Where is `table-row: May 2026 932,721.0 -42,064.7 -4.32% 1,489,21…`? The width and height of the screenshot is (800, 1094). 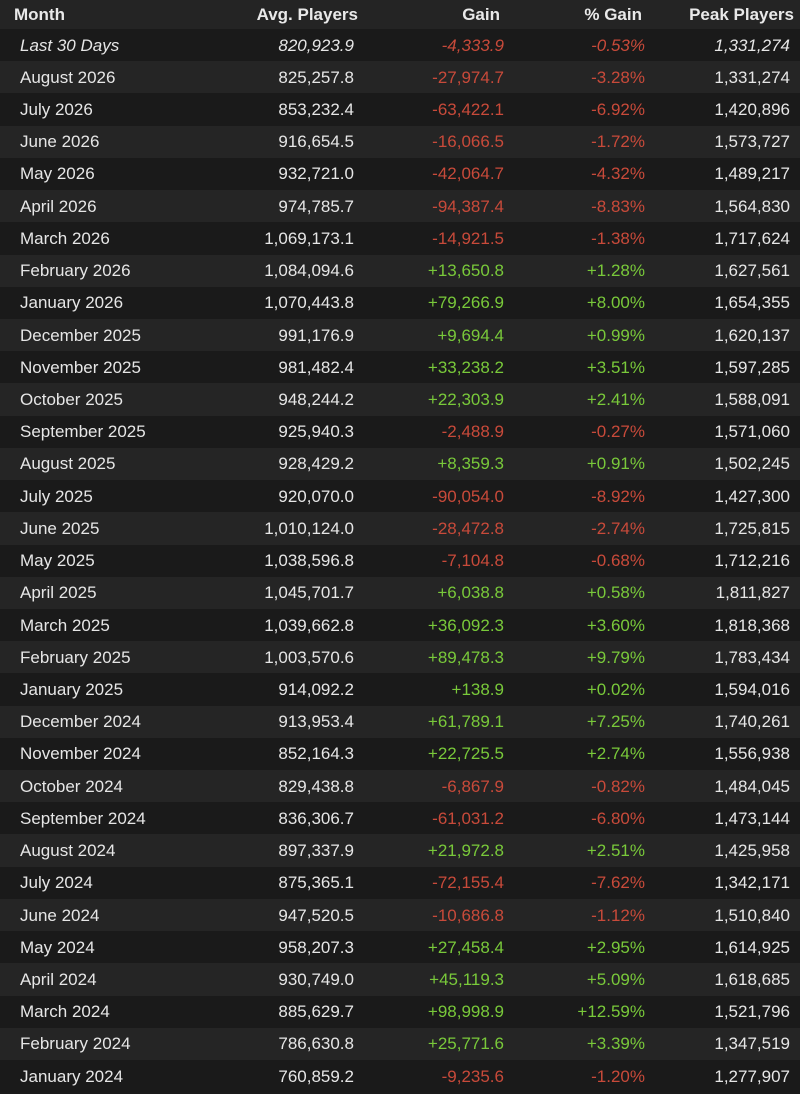
table-row: May 2026 932,721.0 -42,064.7 -4.32% 1,489,21… is located at coordinates (400, 174).